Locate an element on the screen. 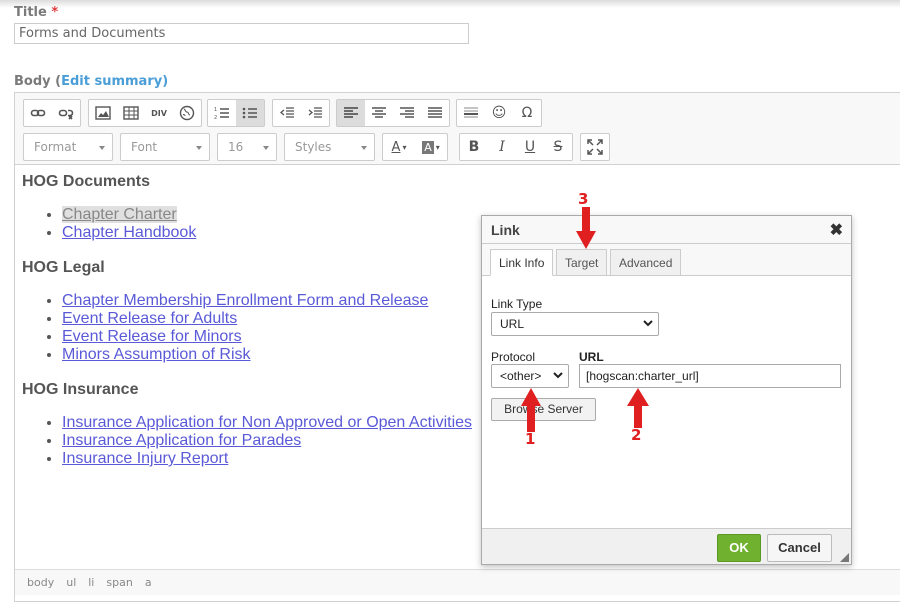 This screenshot has width=900, height=602. path-item: li is located at coordinates (91, 582).